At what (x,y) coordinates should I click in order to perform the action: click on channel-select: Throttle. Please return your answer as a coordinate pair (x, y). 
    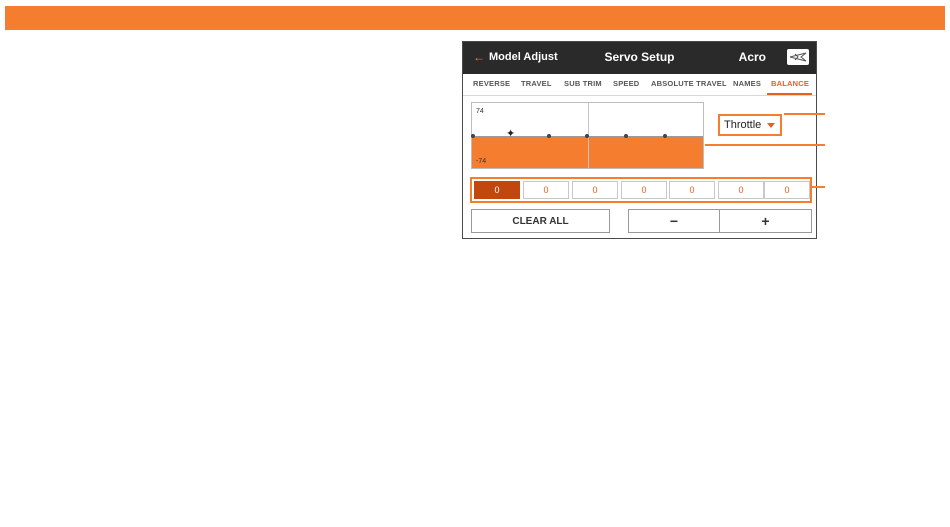
    Looking at the image, I should click on (750, 125).